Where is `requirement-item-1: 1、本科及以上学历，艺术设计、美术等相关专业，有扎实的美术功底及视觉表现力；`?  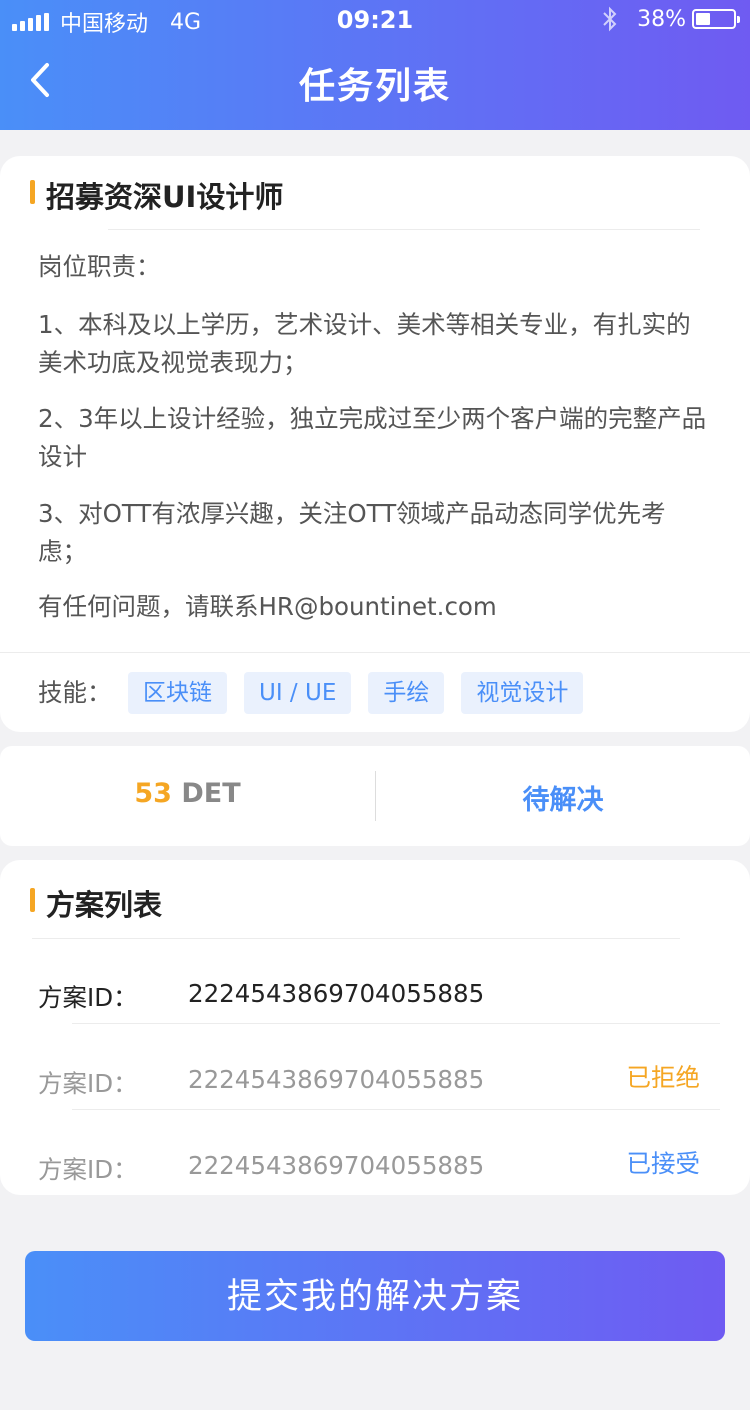 requirement-item-1: 1、本科及以上学历，艺术设计、美术等相关专业，有扎实的美术功底及视觉表现力； is located at coordinates (364, 343).